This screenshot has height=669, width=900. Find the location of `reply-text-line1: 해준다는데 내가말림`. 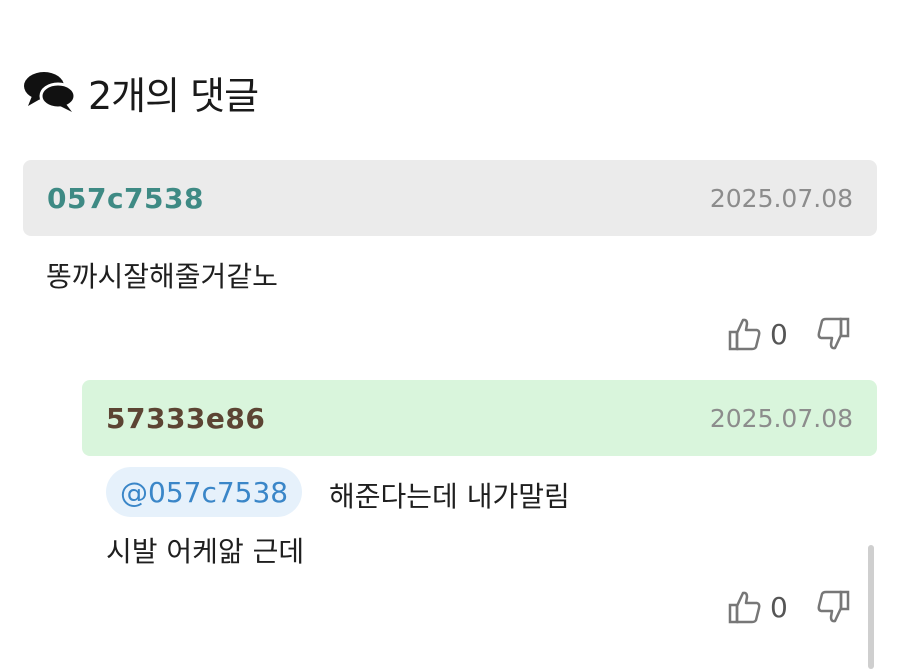

reply-text-line1: 해준다는데 내가말림 is located at coordinates (449, 496).